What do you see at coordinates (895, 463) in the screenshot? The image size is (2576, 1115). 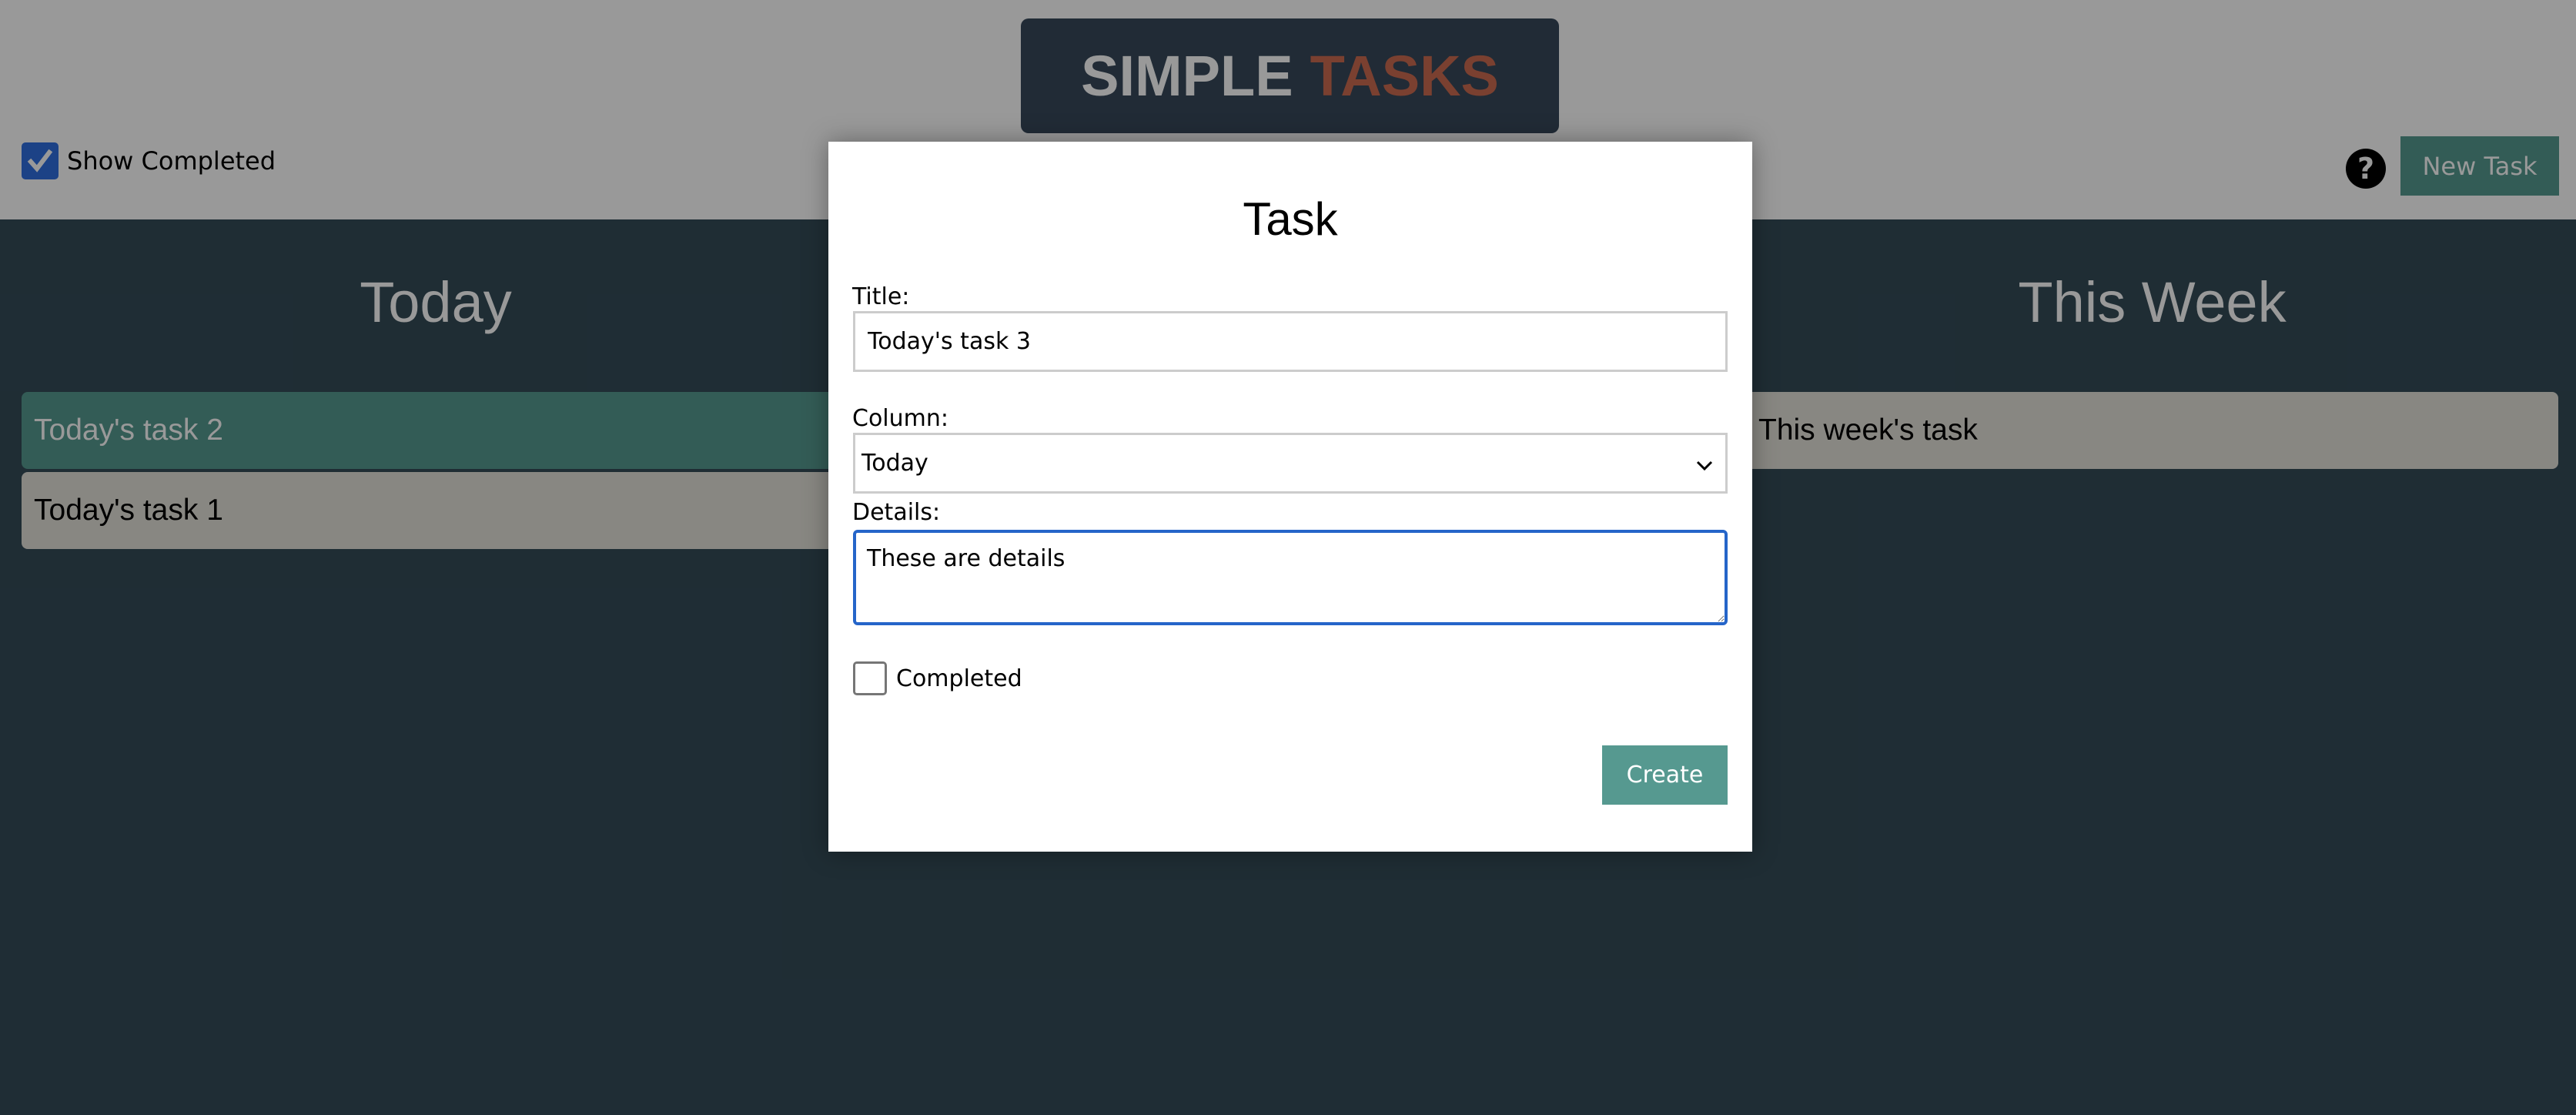 I see `column-select-value: Today` at bounding box center [895, 463].